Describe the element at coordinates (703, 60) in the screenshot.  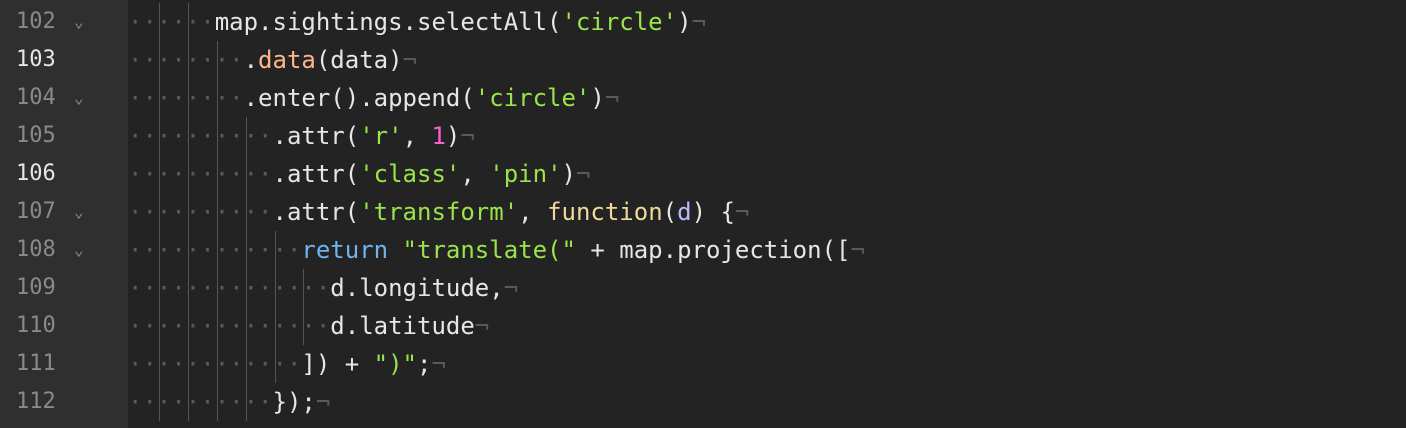
I see `code-line: 103 ········.data(data)¬` at that location.